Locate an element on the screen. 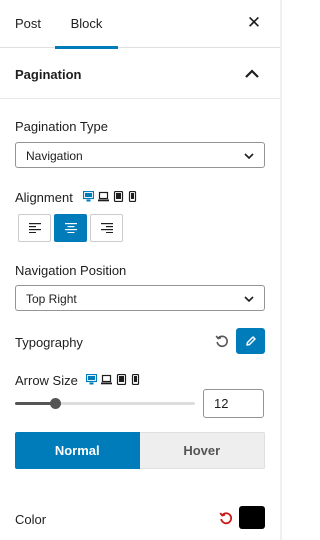 This screenshot has width=320, height=540. tab-block: Block is located at coordinates (86, 24).